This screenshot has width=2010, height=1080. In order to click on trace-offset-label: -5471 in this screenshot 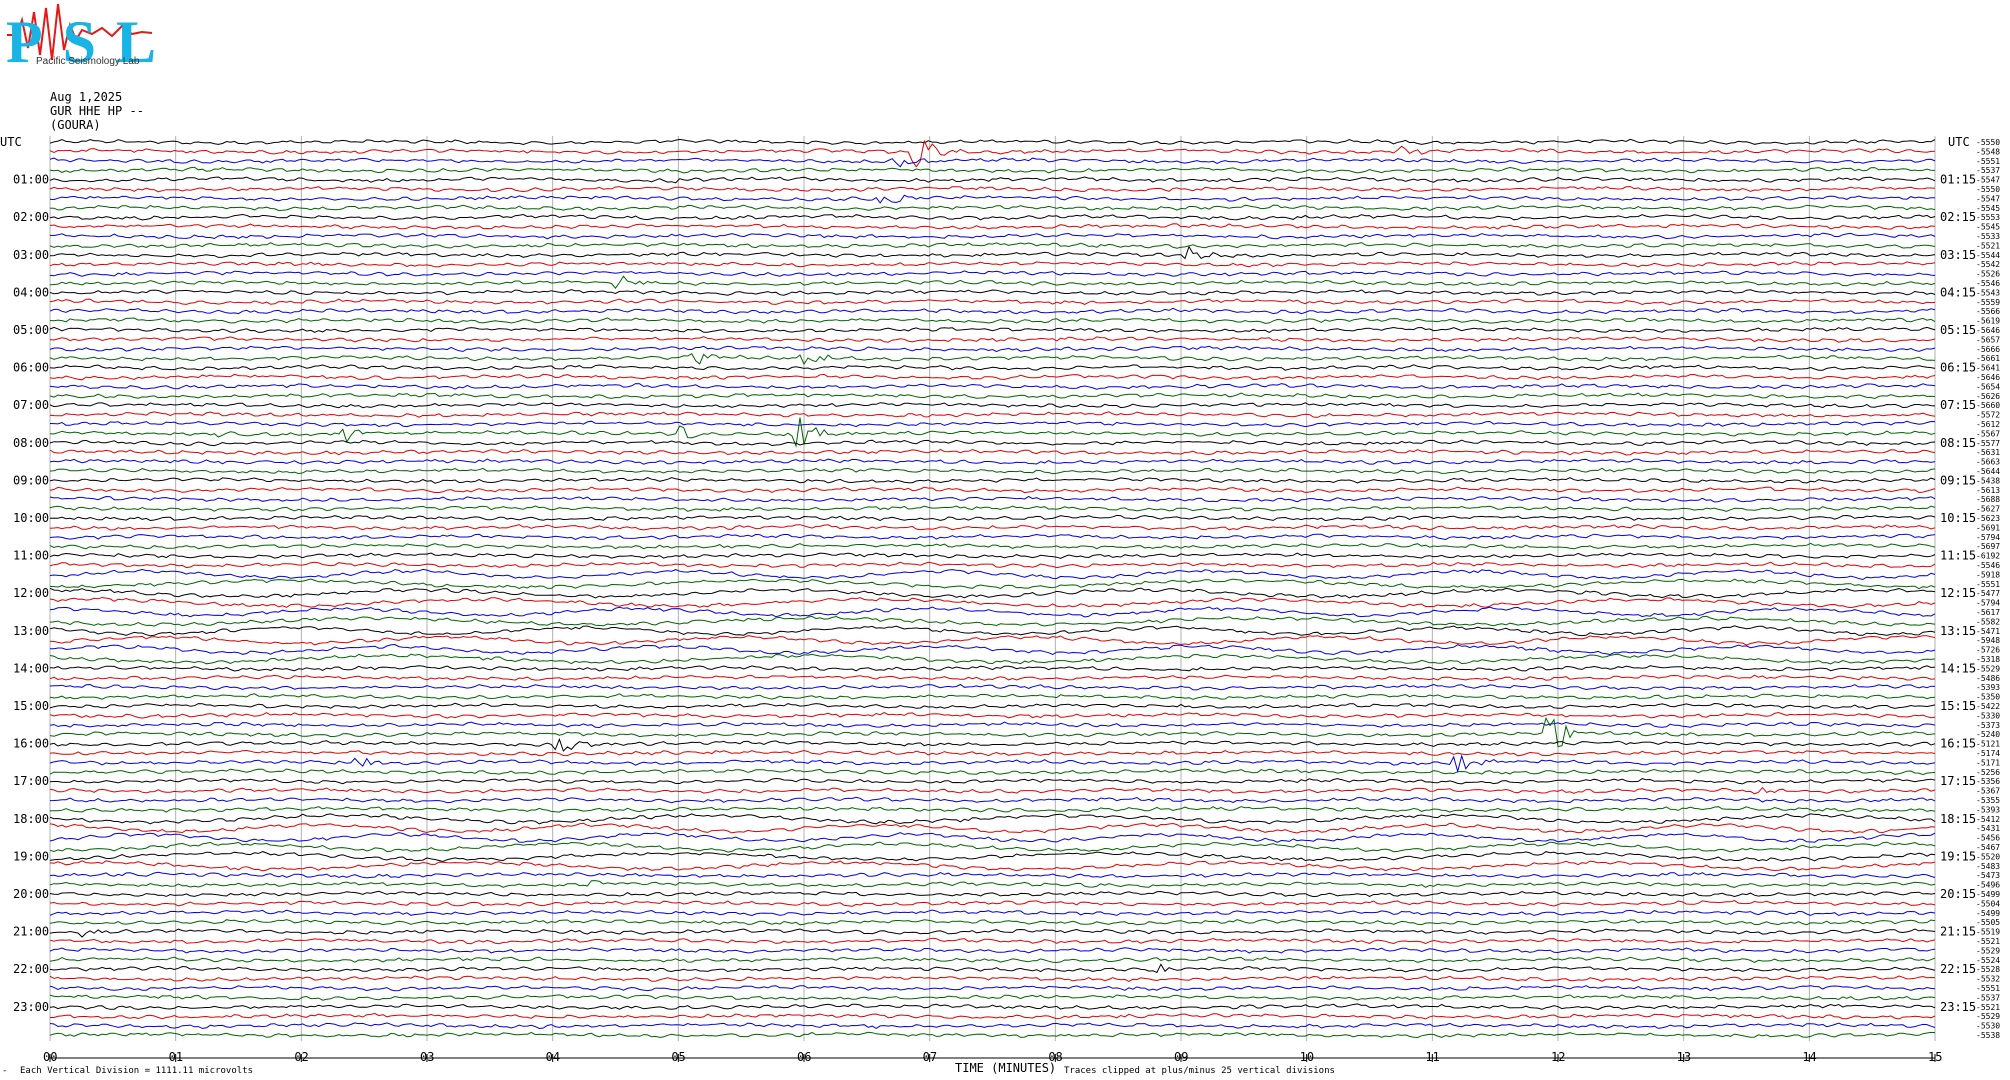, I will do `click(1988, 631)`.